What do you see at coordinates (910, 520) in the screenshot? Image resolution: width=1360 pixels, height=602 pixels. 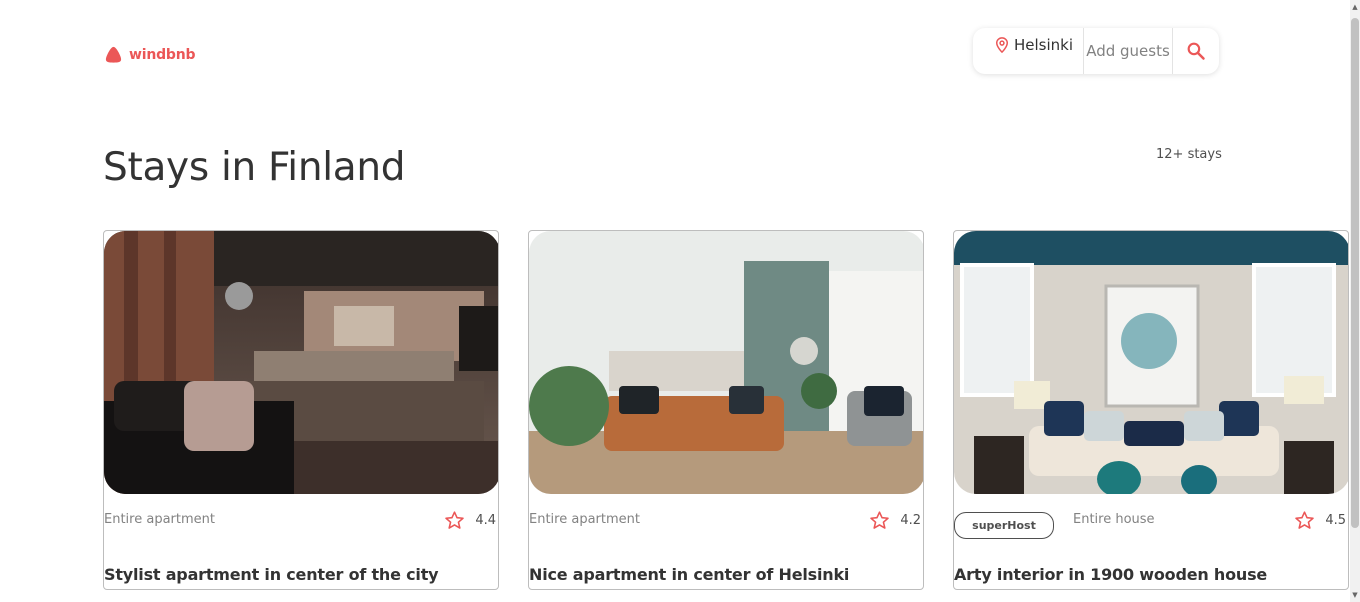 I see `rating-value: 4.2` at bounding box center [910, 520].